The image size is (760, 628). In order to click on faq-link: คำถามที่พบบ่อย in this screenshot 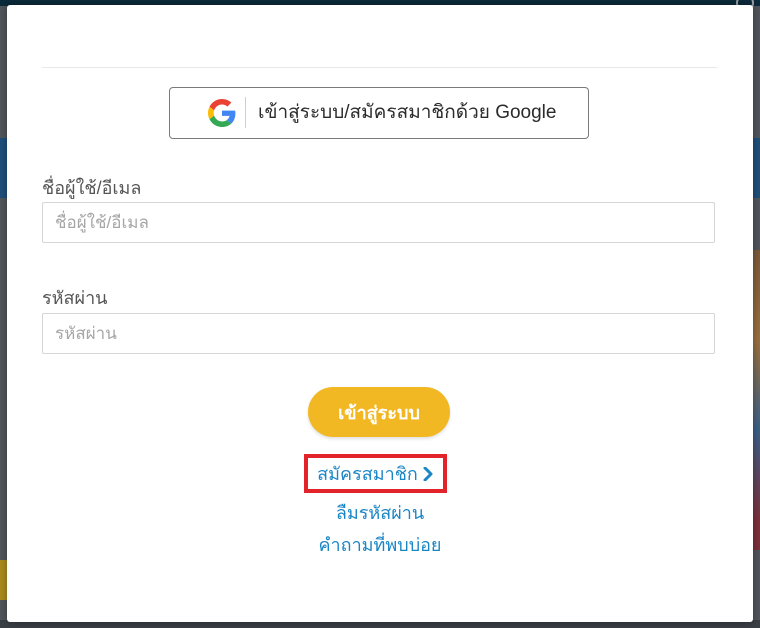, I will do `click(380, 544)`.